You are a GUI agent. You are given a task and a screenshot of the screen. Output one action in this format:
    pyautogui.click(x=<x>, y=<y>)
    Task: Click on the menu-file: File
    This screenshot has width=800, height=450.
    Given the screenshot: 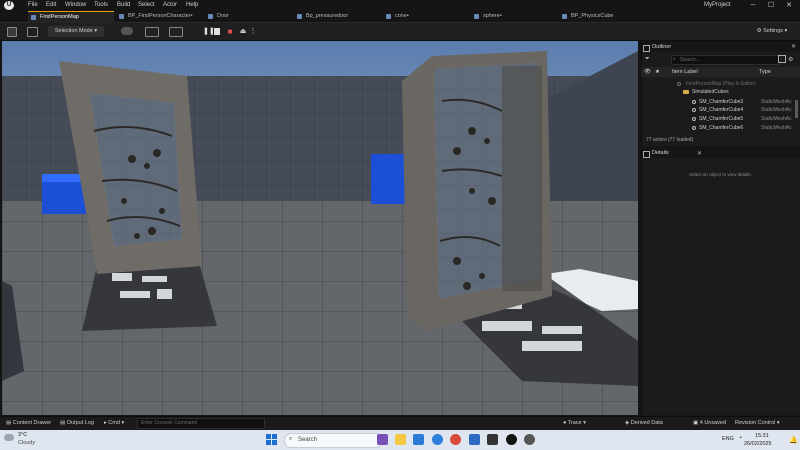 What is the action you would take?
    pyautogui.click(x=33, y=5)
    